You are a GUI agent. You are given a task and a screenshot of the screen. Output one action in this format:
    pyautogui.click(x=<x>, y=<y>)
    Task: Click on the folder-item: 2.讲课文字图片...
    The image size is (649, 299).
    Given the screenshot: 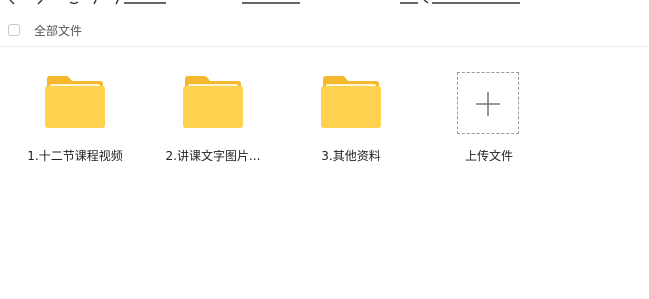 What is the action you would take?
    pyautogui.click(x=213, y=117)
    